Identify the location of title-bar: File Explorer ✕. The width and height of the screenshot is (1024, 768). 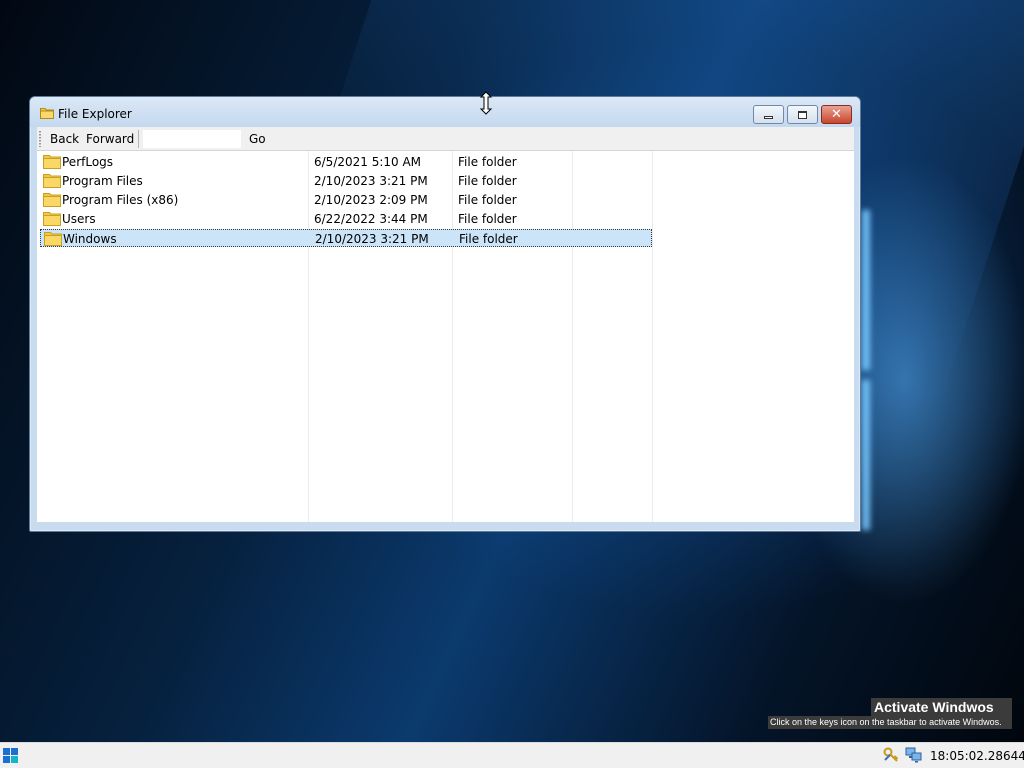
(445, 112).